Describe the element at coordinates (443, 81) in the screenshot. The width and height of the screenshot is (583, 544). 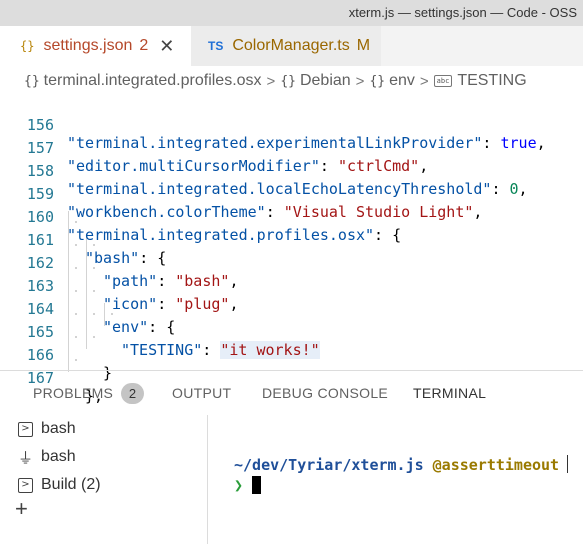
I see `string-icon: abc` at that location.